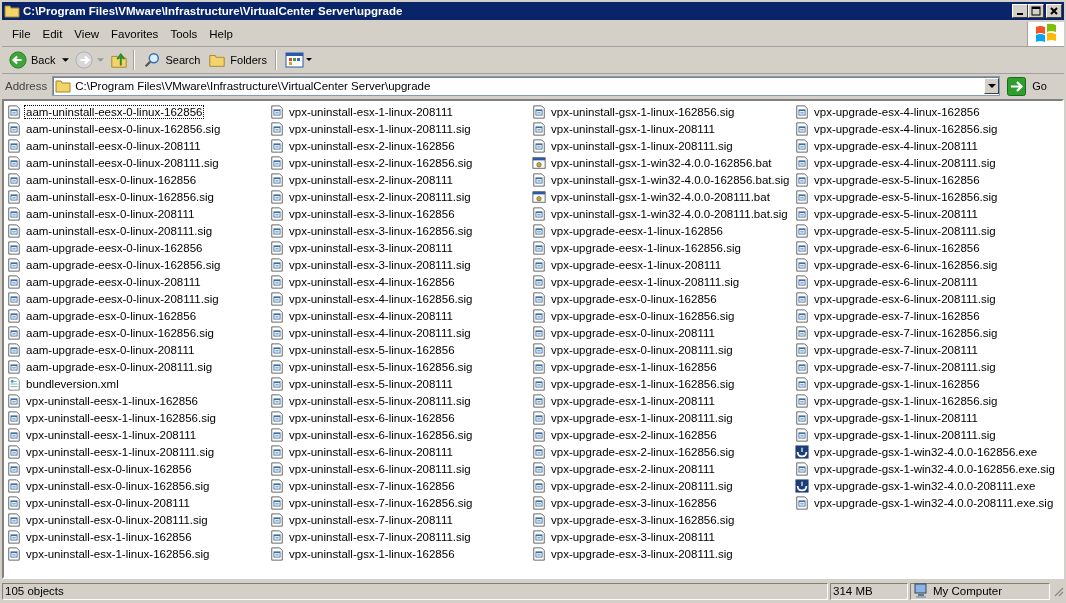  Describe the element at coordinates (401, 349) in the screenshot. I see `list-entry: vpx-uninstall-esx-5-linux-162856` at that location.